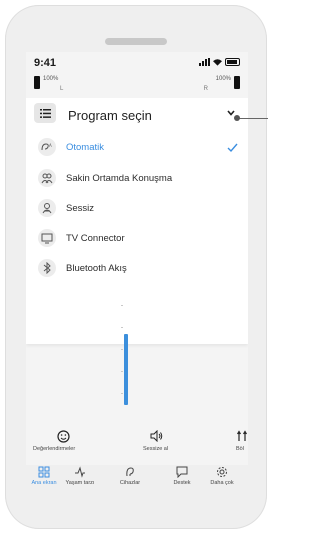  Describe the element at coordinates (182, 472) in the screenshot. I see `chat-icon` at that location.